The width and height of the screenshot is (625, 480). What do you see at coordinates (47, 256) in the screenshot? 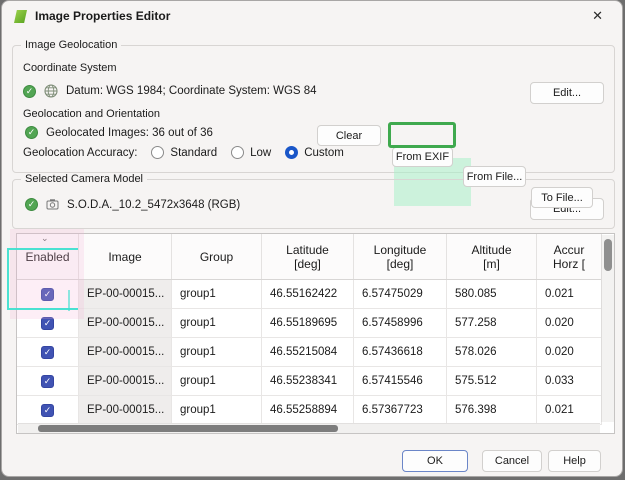
I see `column-header-text: Enabled` at bounding box center [47, 256].